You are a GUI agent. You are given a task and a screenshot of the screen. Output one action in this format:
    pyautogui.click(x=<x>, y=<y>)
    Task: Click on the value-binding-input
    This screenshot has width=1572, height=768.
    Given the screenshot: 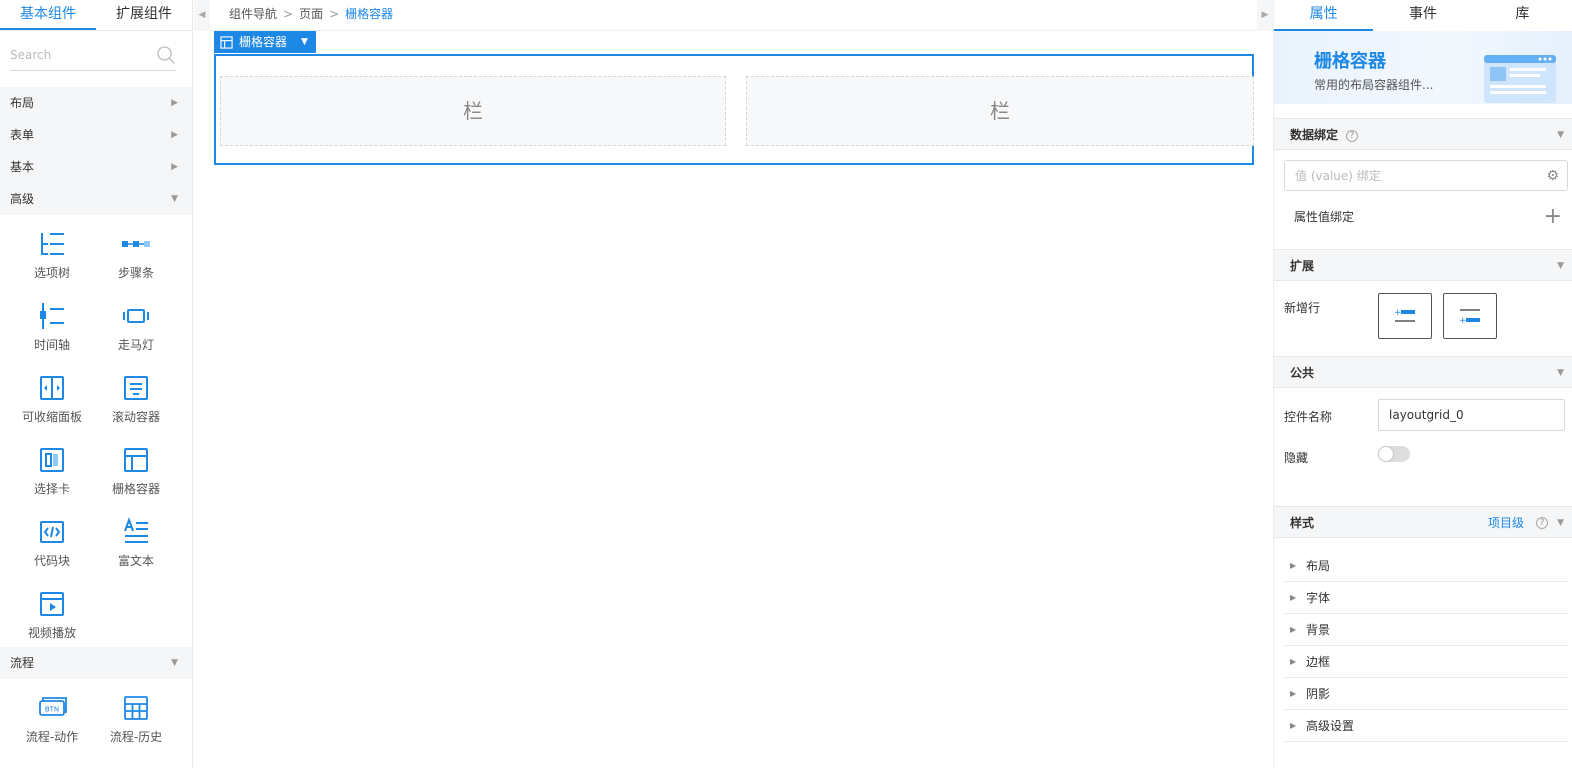 What is the action you would take?
    pyautogui.click(x=1405, y=175)
    